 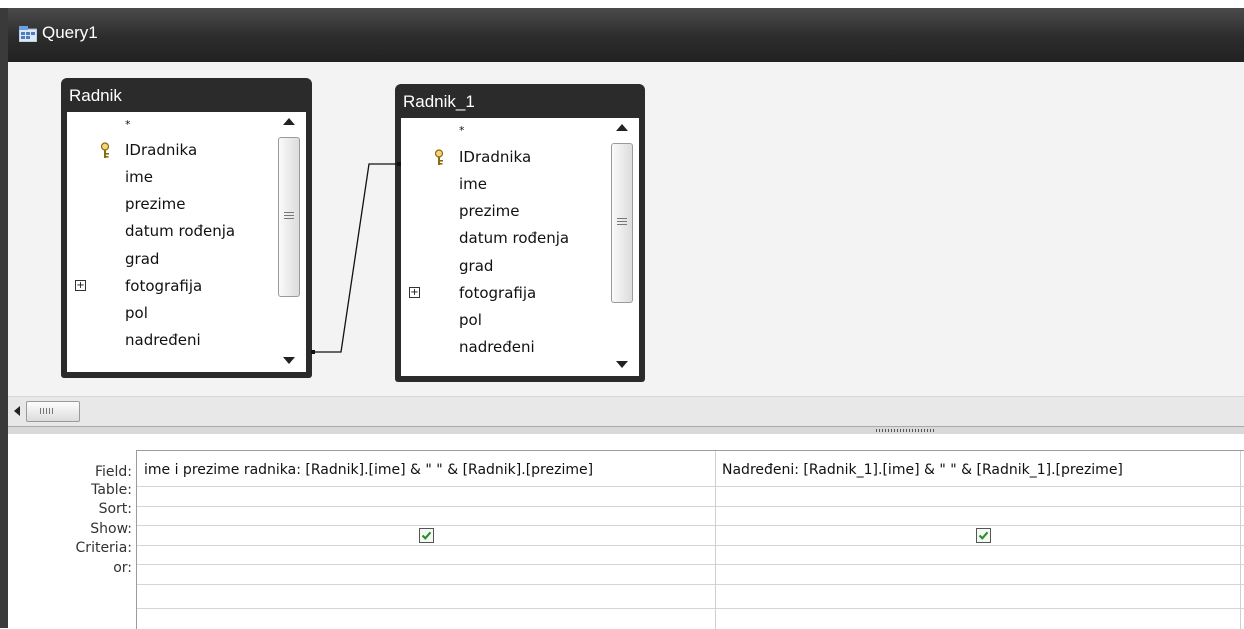 I want to click on splitter-grip-icon, so click(x=905, y=430).